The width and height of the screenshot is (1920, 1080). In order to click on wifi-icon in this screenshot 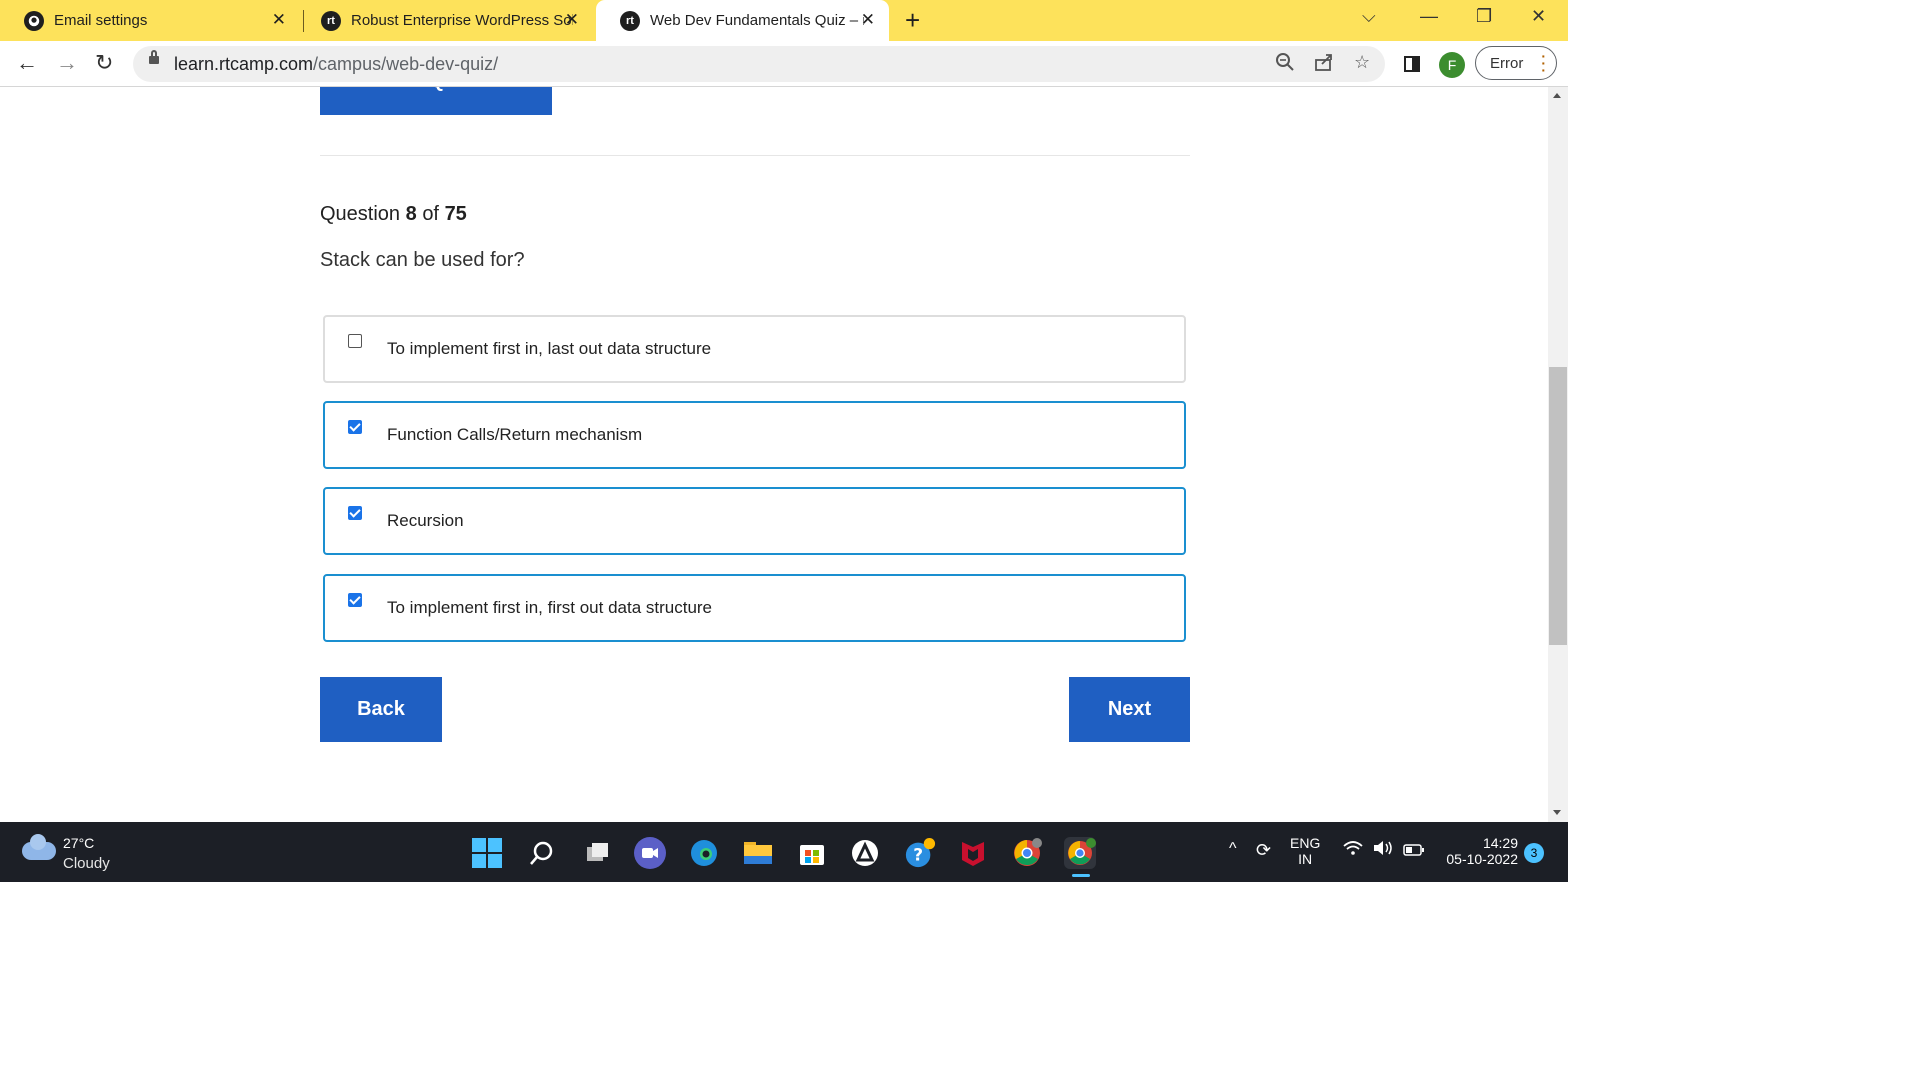, I will do `click(1353, 849)`.